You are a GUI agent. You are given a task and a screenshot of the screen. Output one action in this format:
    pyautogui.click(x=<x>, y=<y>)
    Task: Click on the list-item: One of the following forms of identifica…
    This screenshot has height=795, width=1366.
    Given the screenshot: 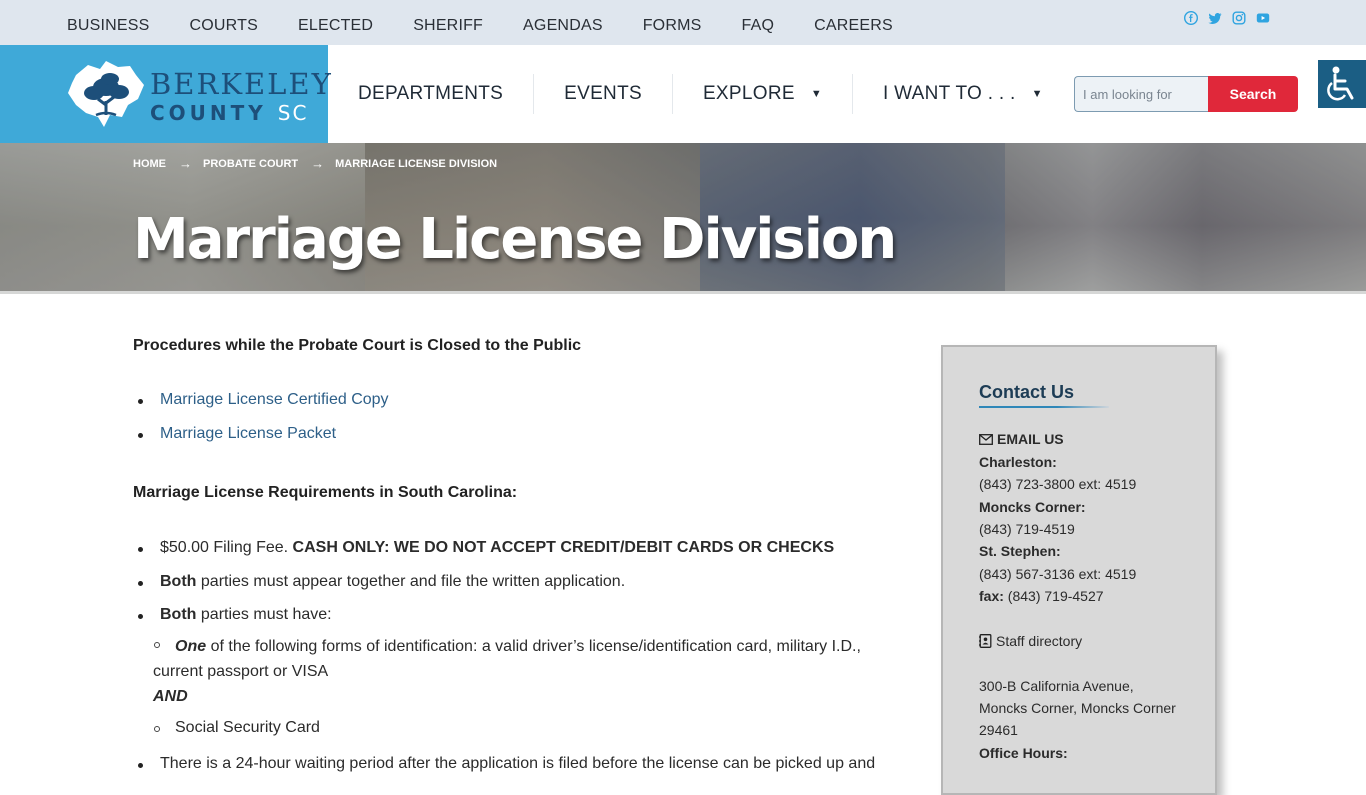 What is the action you would take?
    pyautogui.click(x=533, y=646)
    